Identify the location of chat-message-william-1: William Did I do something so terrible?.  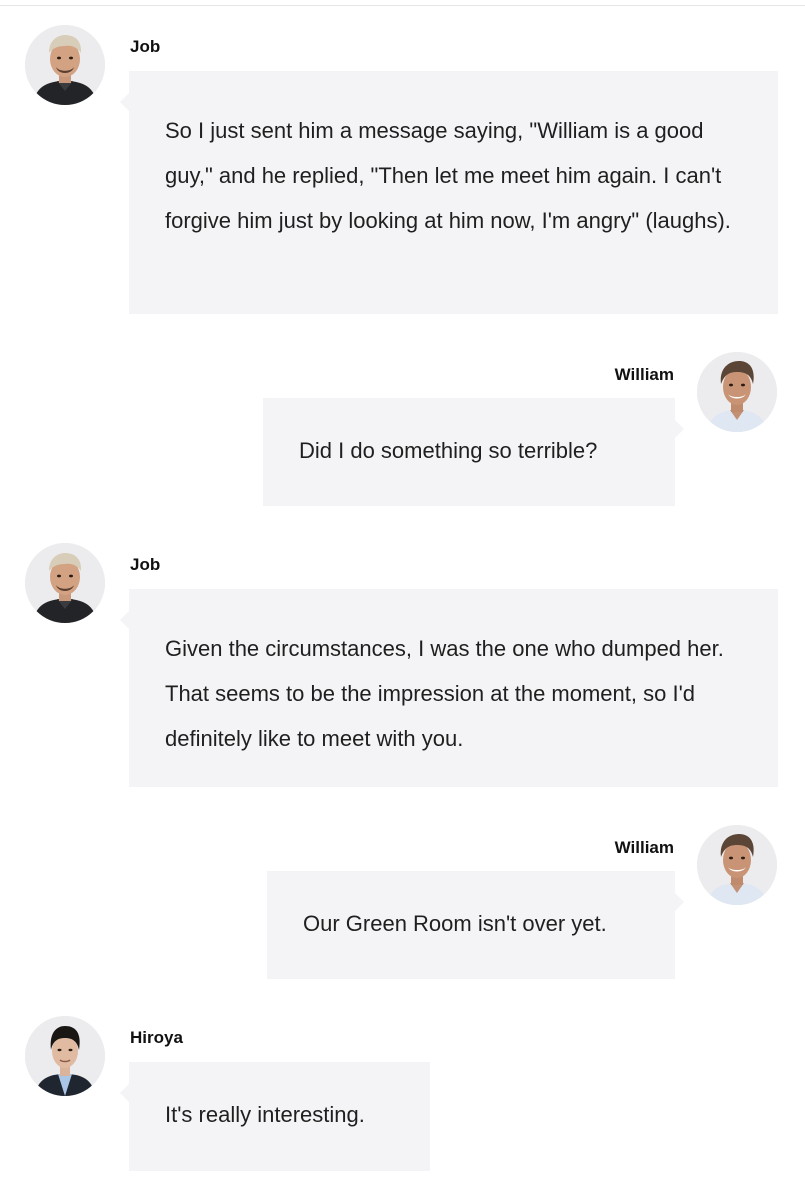
(402, 432).